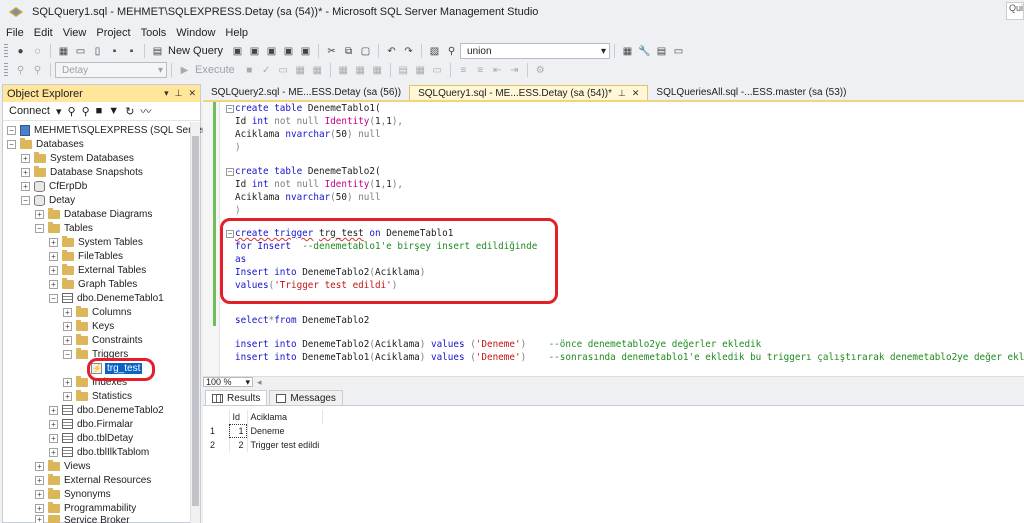 The width and height of the screenshot is (1024, 523). What do you see at coordinates (73, 494) in the screenshot?
I see `tree-node-synonyms: + Synonyms` at bounding box center [73, 494].